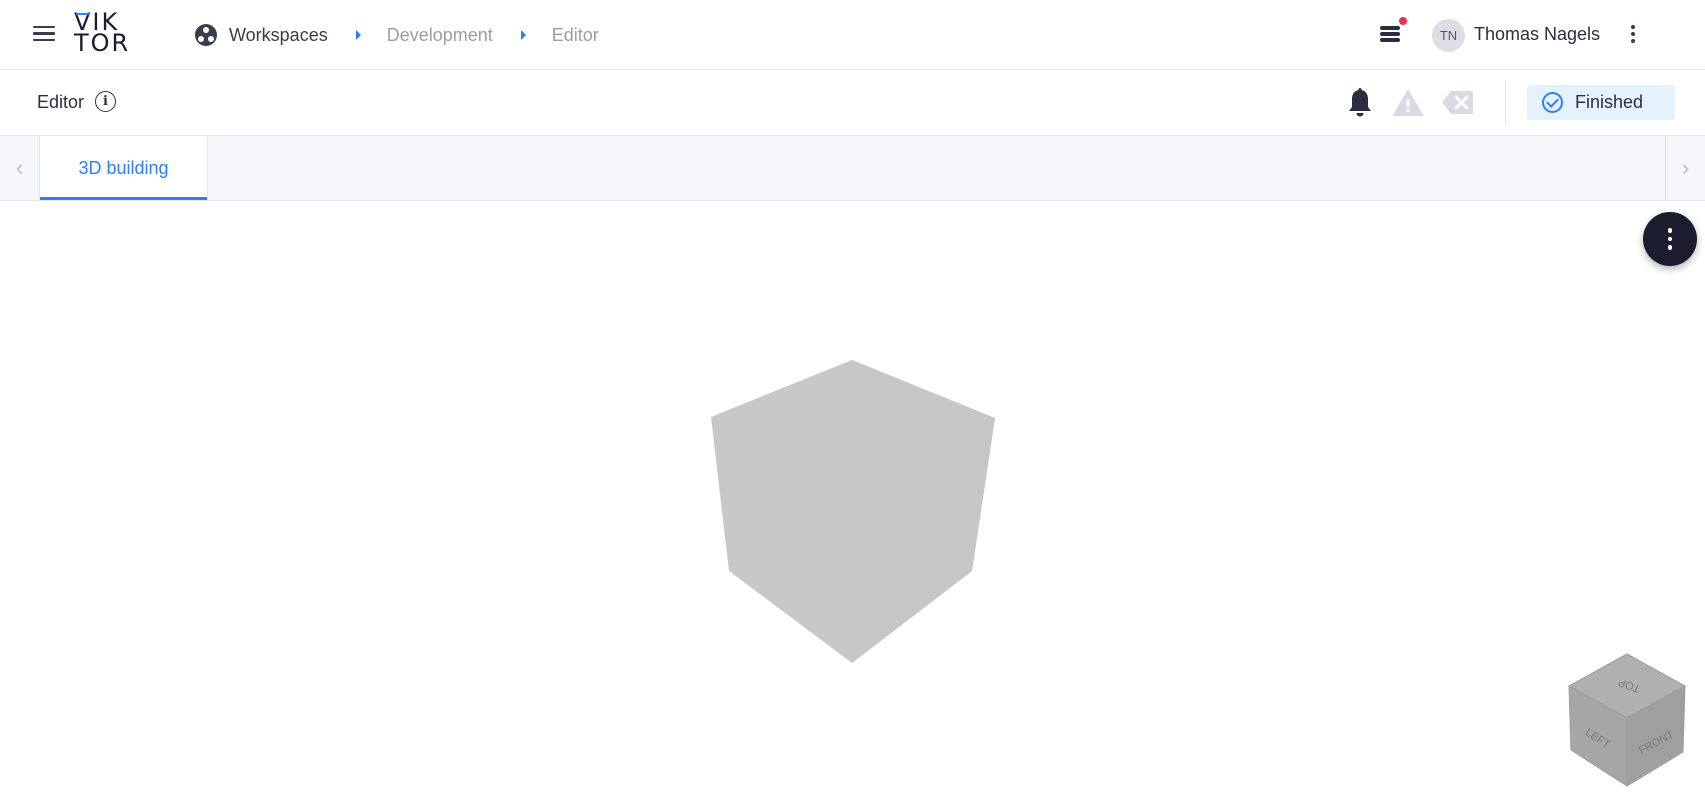  I want to click on navigation-cube: TOP LEFT FRONT, so click(1627, 720).